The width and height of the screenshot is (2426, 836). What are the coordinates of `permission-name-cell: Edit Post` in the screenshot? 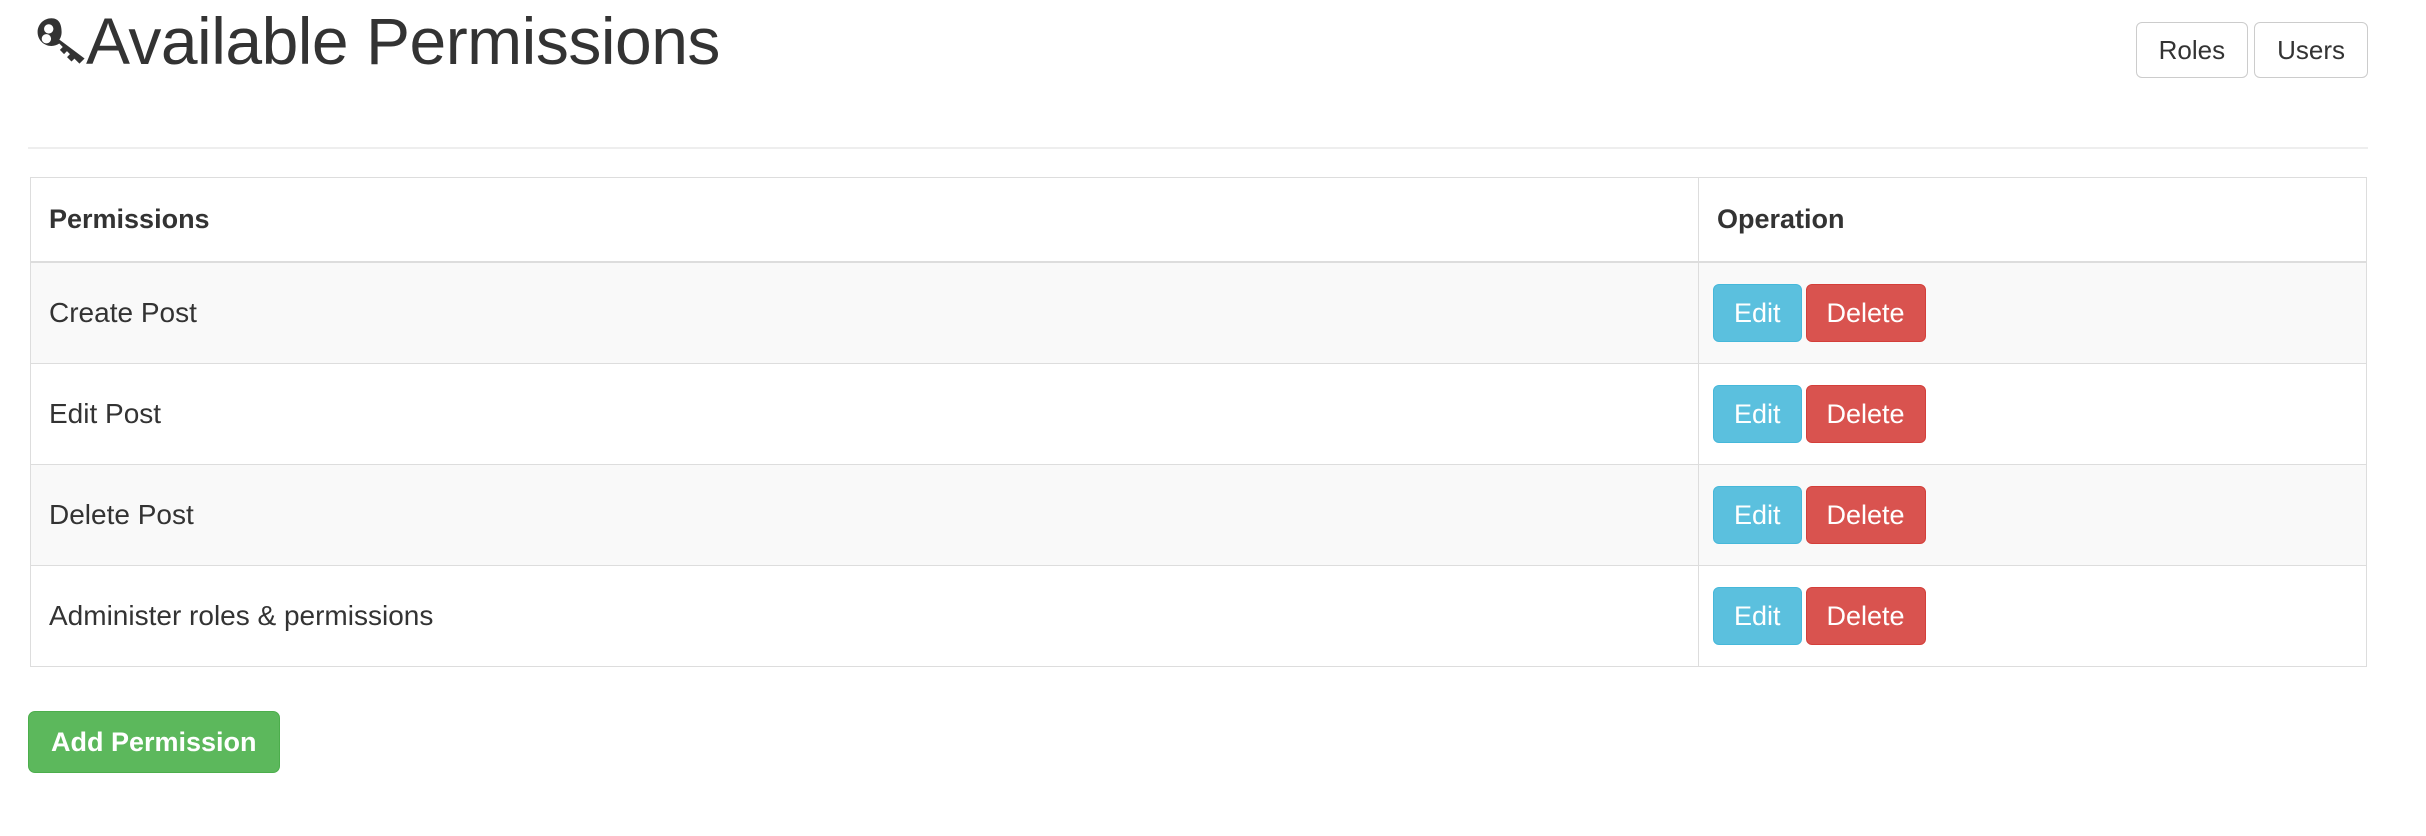 It's located at (864, 414).